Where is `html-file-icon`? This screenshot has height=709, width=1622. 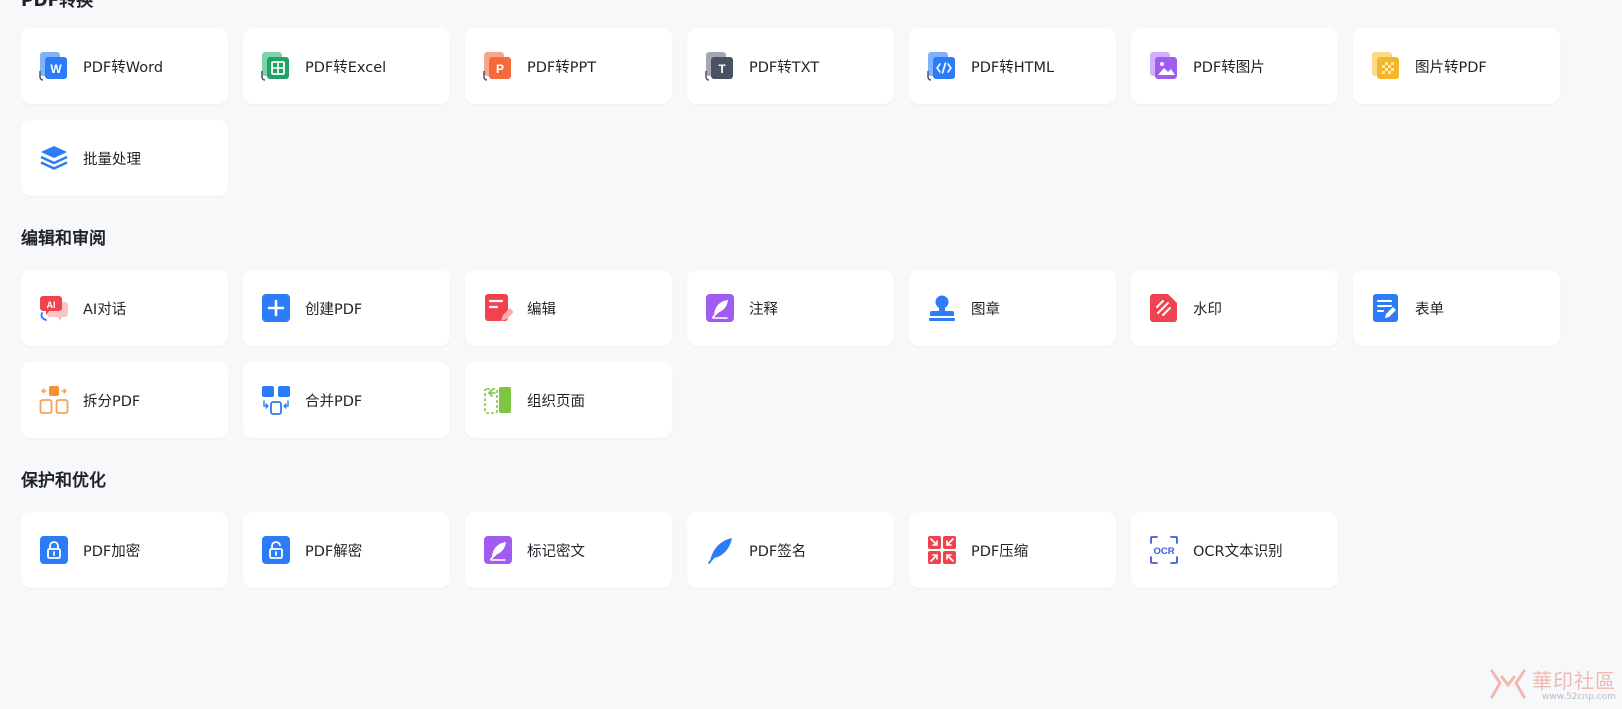
html-file-icon is located at coordinates (942, 66).